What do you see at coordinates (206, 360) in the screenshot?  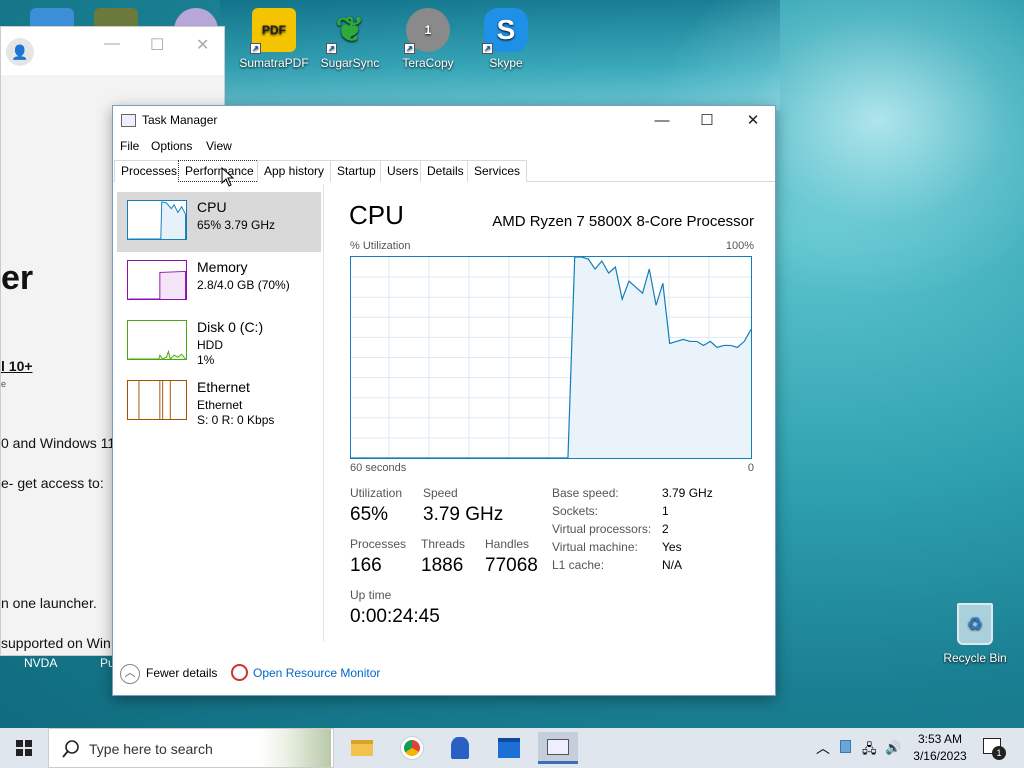 I see `resource-detail-2: 1%` at bounding box center [206, 360].